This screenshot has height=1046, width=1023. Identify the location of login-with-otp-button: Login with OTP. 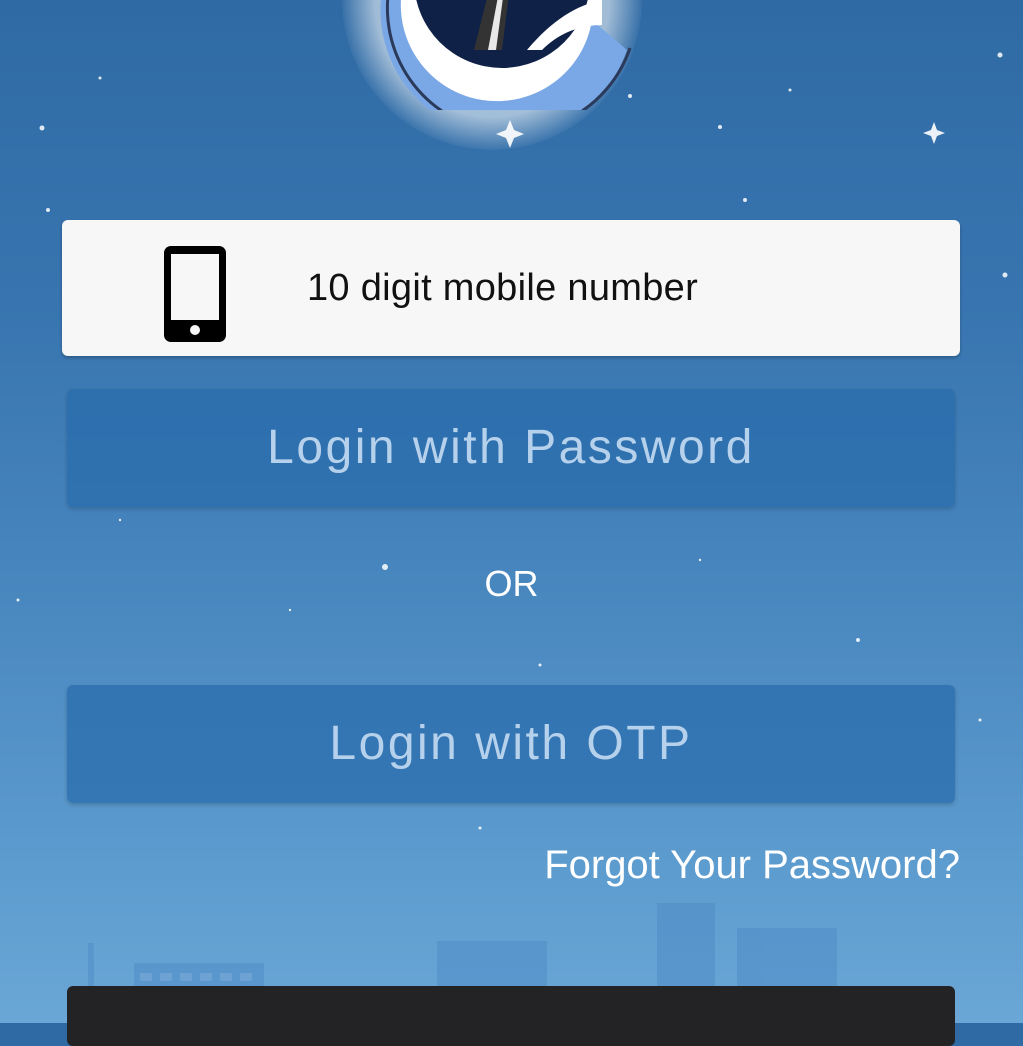
(511, 744).